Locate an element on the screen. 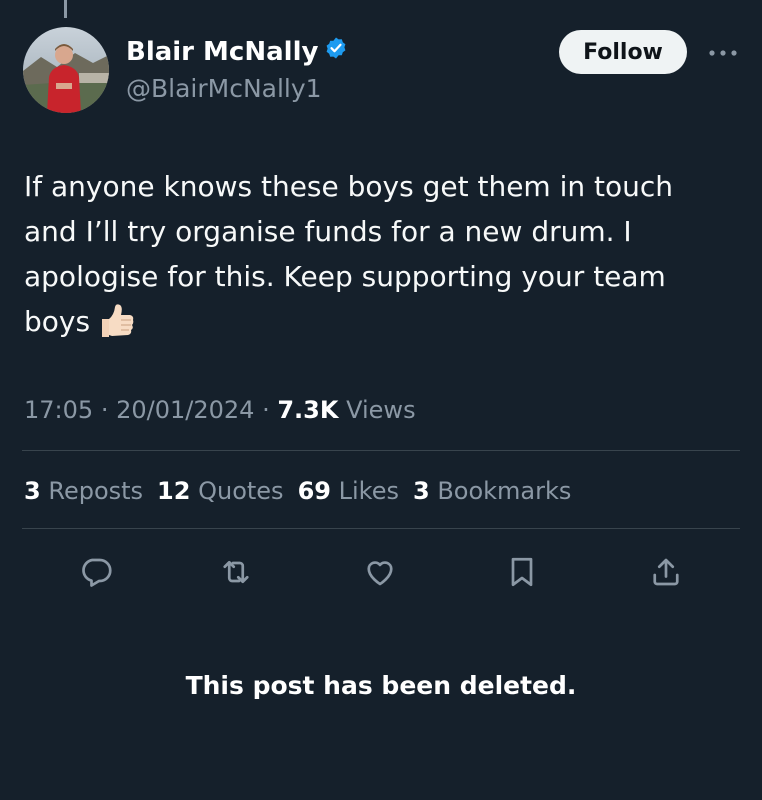 This screenshot has width=762, height=800. thread-connector-line is located at coordinates (65, 9).